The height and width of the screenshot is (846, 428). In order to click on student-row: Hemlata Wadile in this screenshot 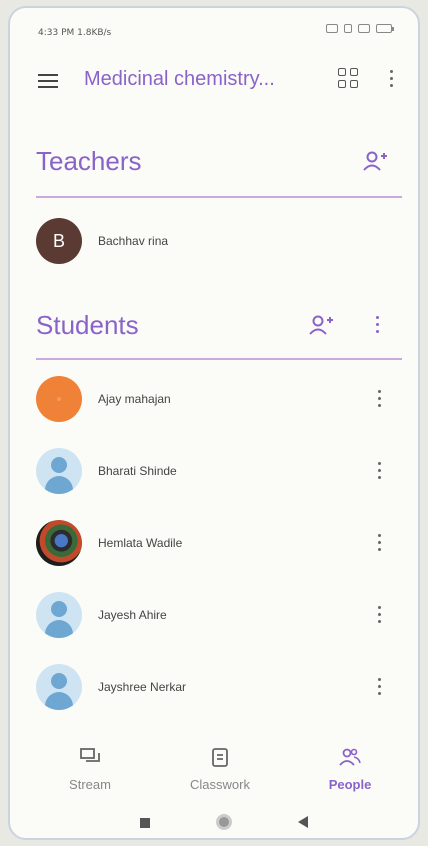, I will do `click(216, 547)`.